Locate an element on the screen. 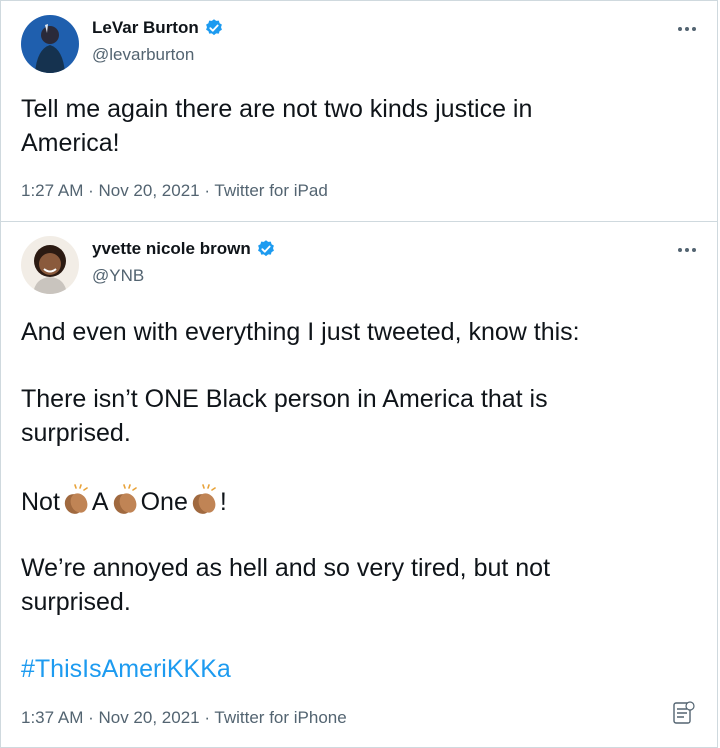 This screenshot has height=748, width=720. word: ! is located at coordinates (223, 502).